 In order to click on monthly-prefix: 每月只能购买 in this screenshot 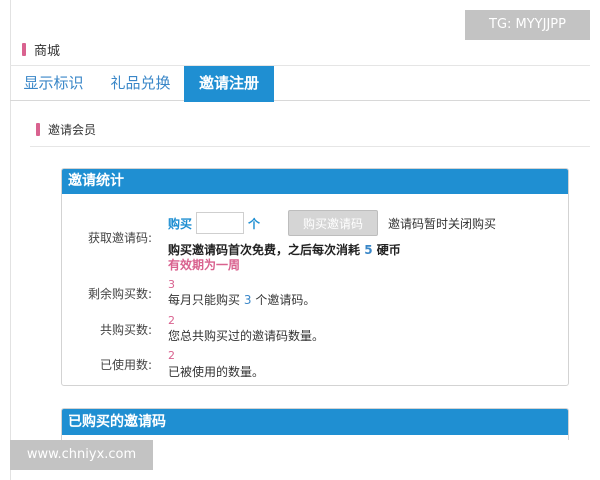, I will do `click(204, 300)`.